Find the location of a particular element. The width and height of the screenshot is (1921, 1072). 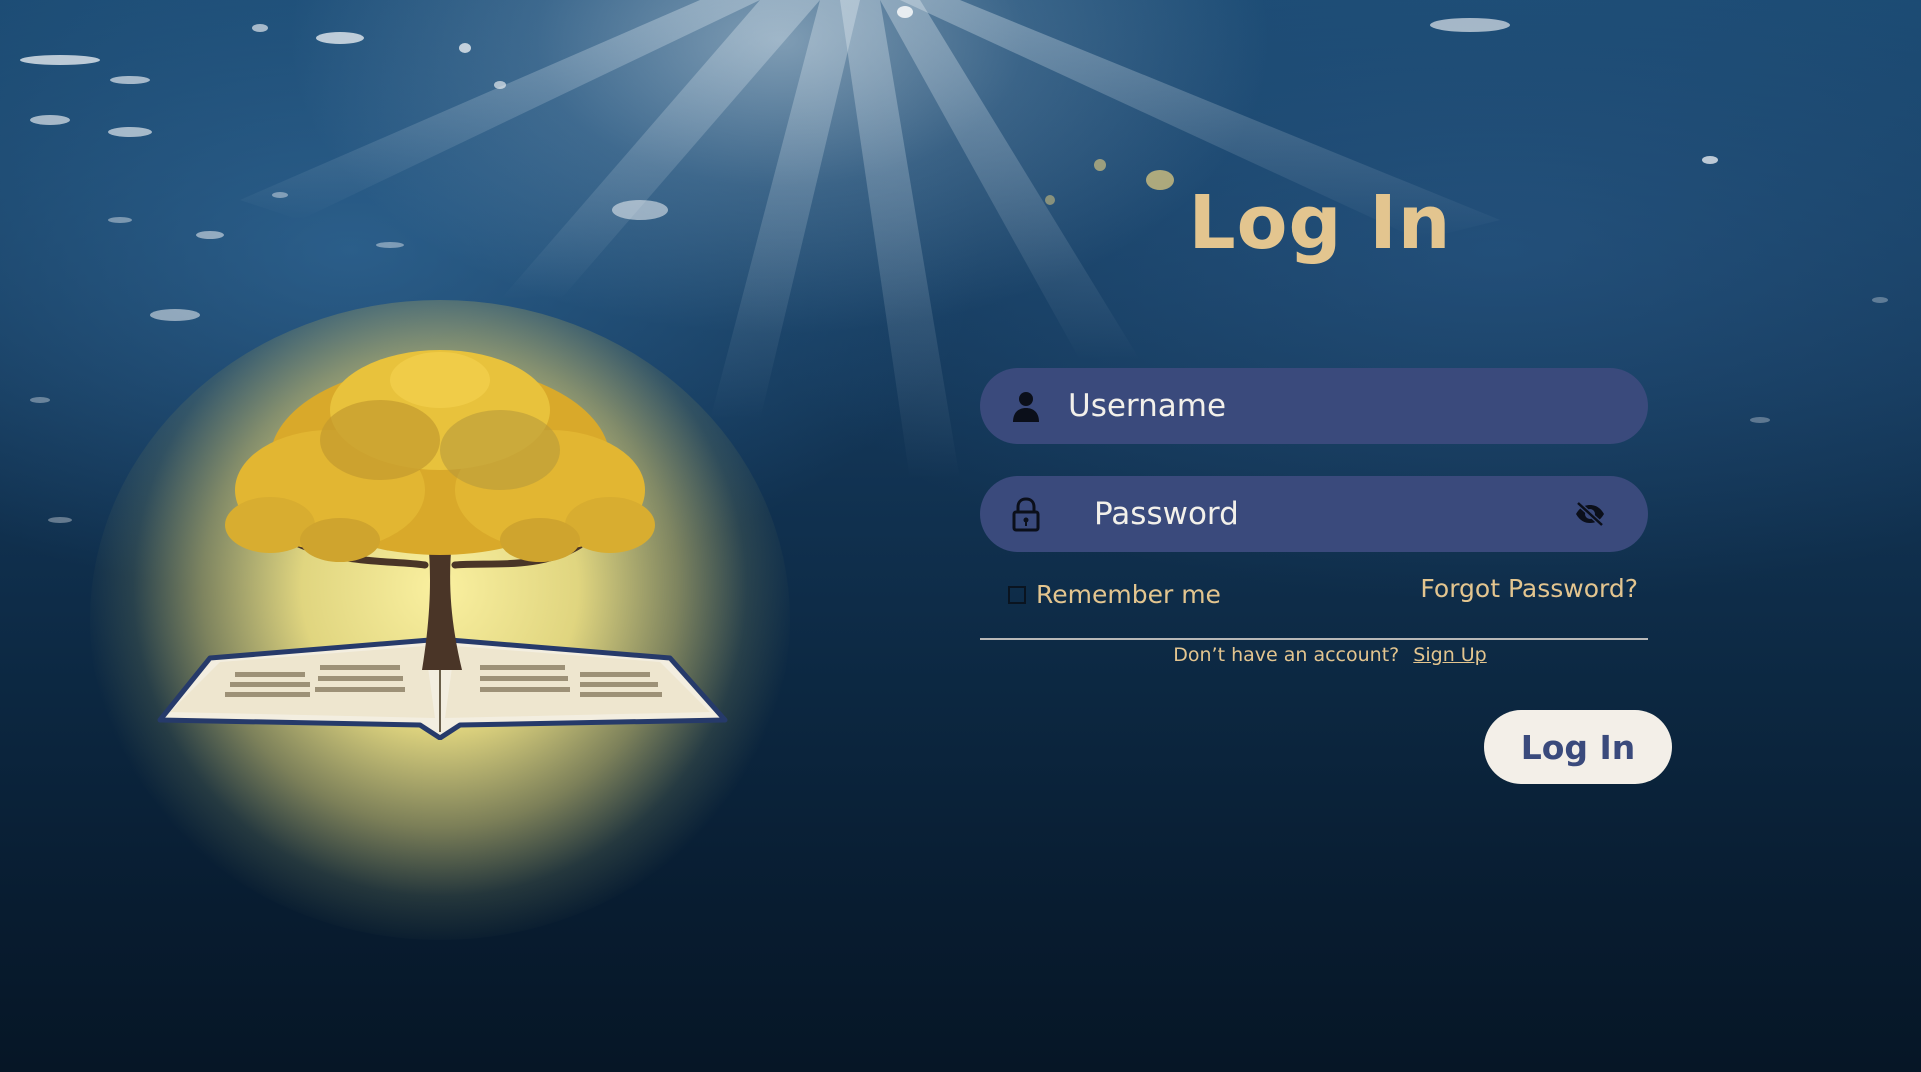

tree-on-open-book-illustration is located at coordinates (442, 545).